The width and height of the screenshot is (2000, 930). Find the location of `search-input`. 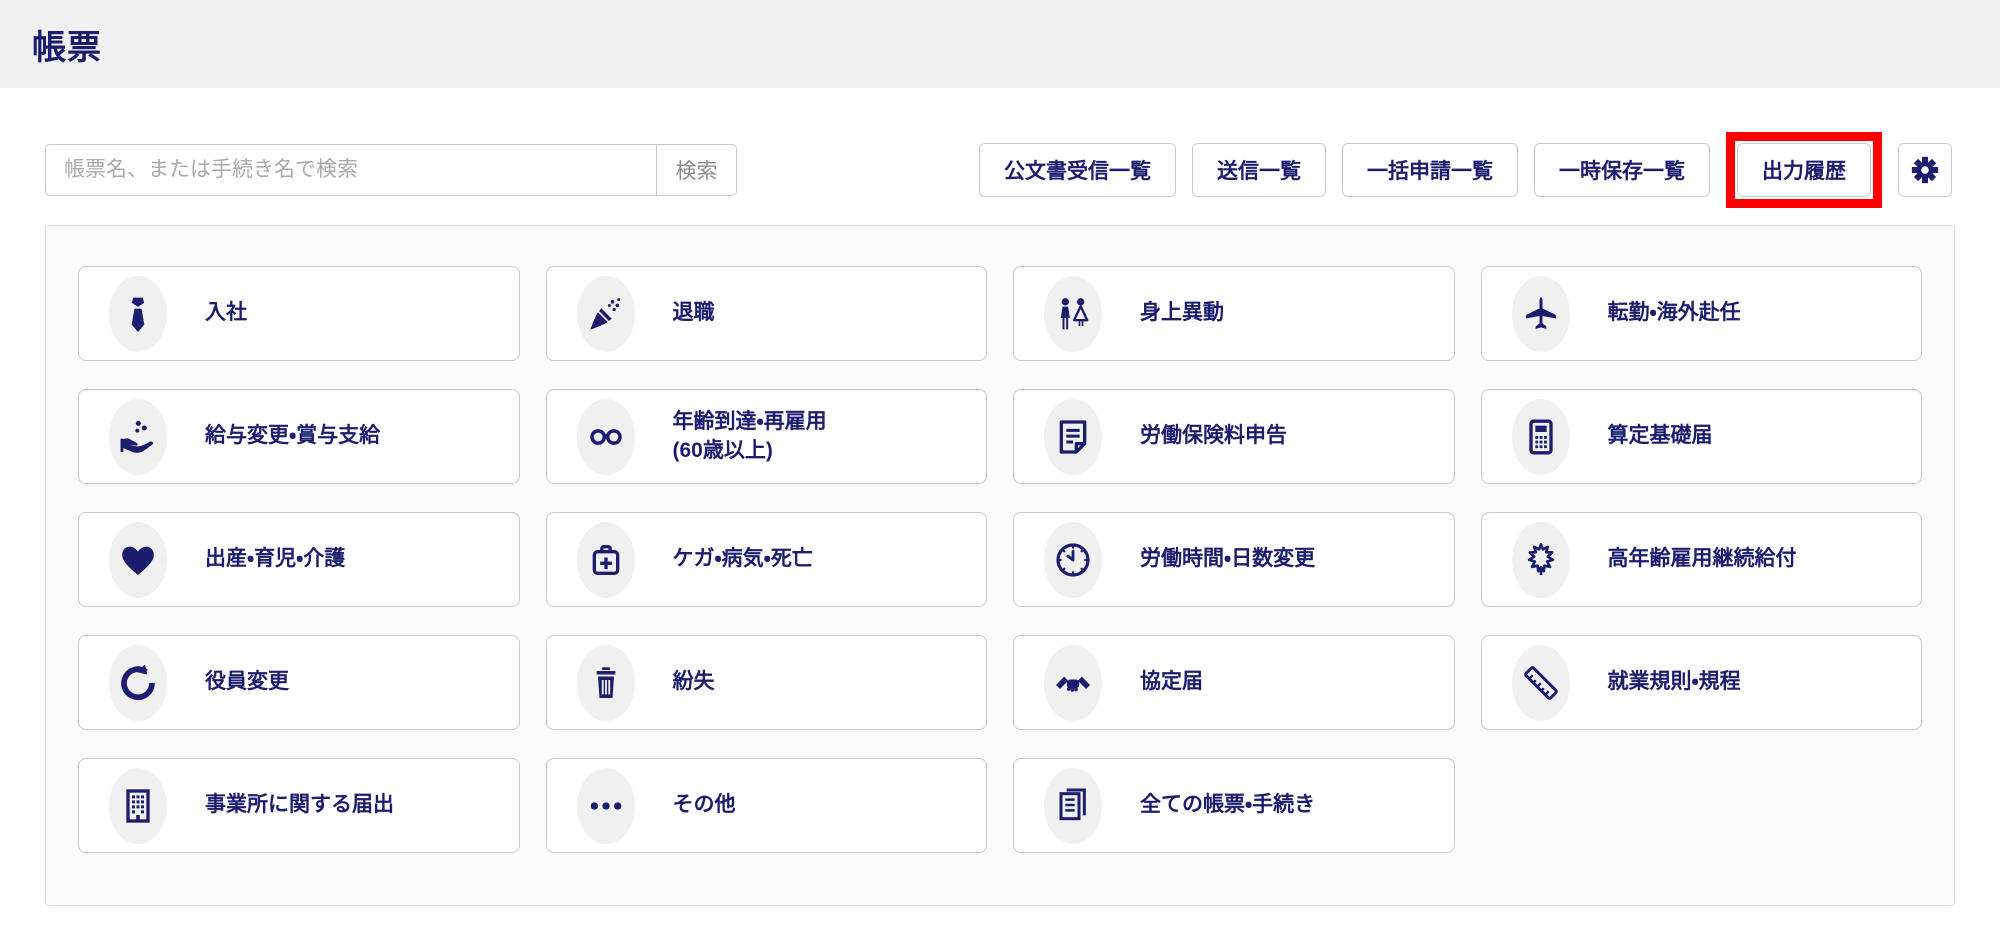

search-input is located at coordinates (351, 170).